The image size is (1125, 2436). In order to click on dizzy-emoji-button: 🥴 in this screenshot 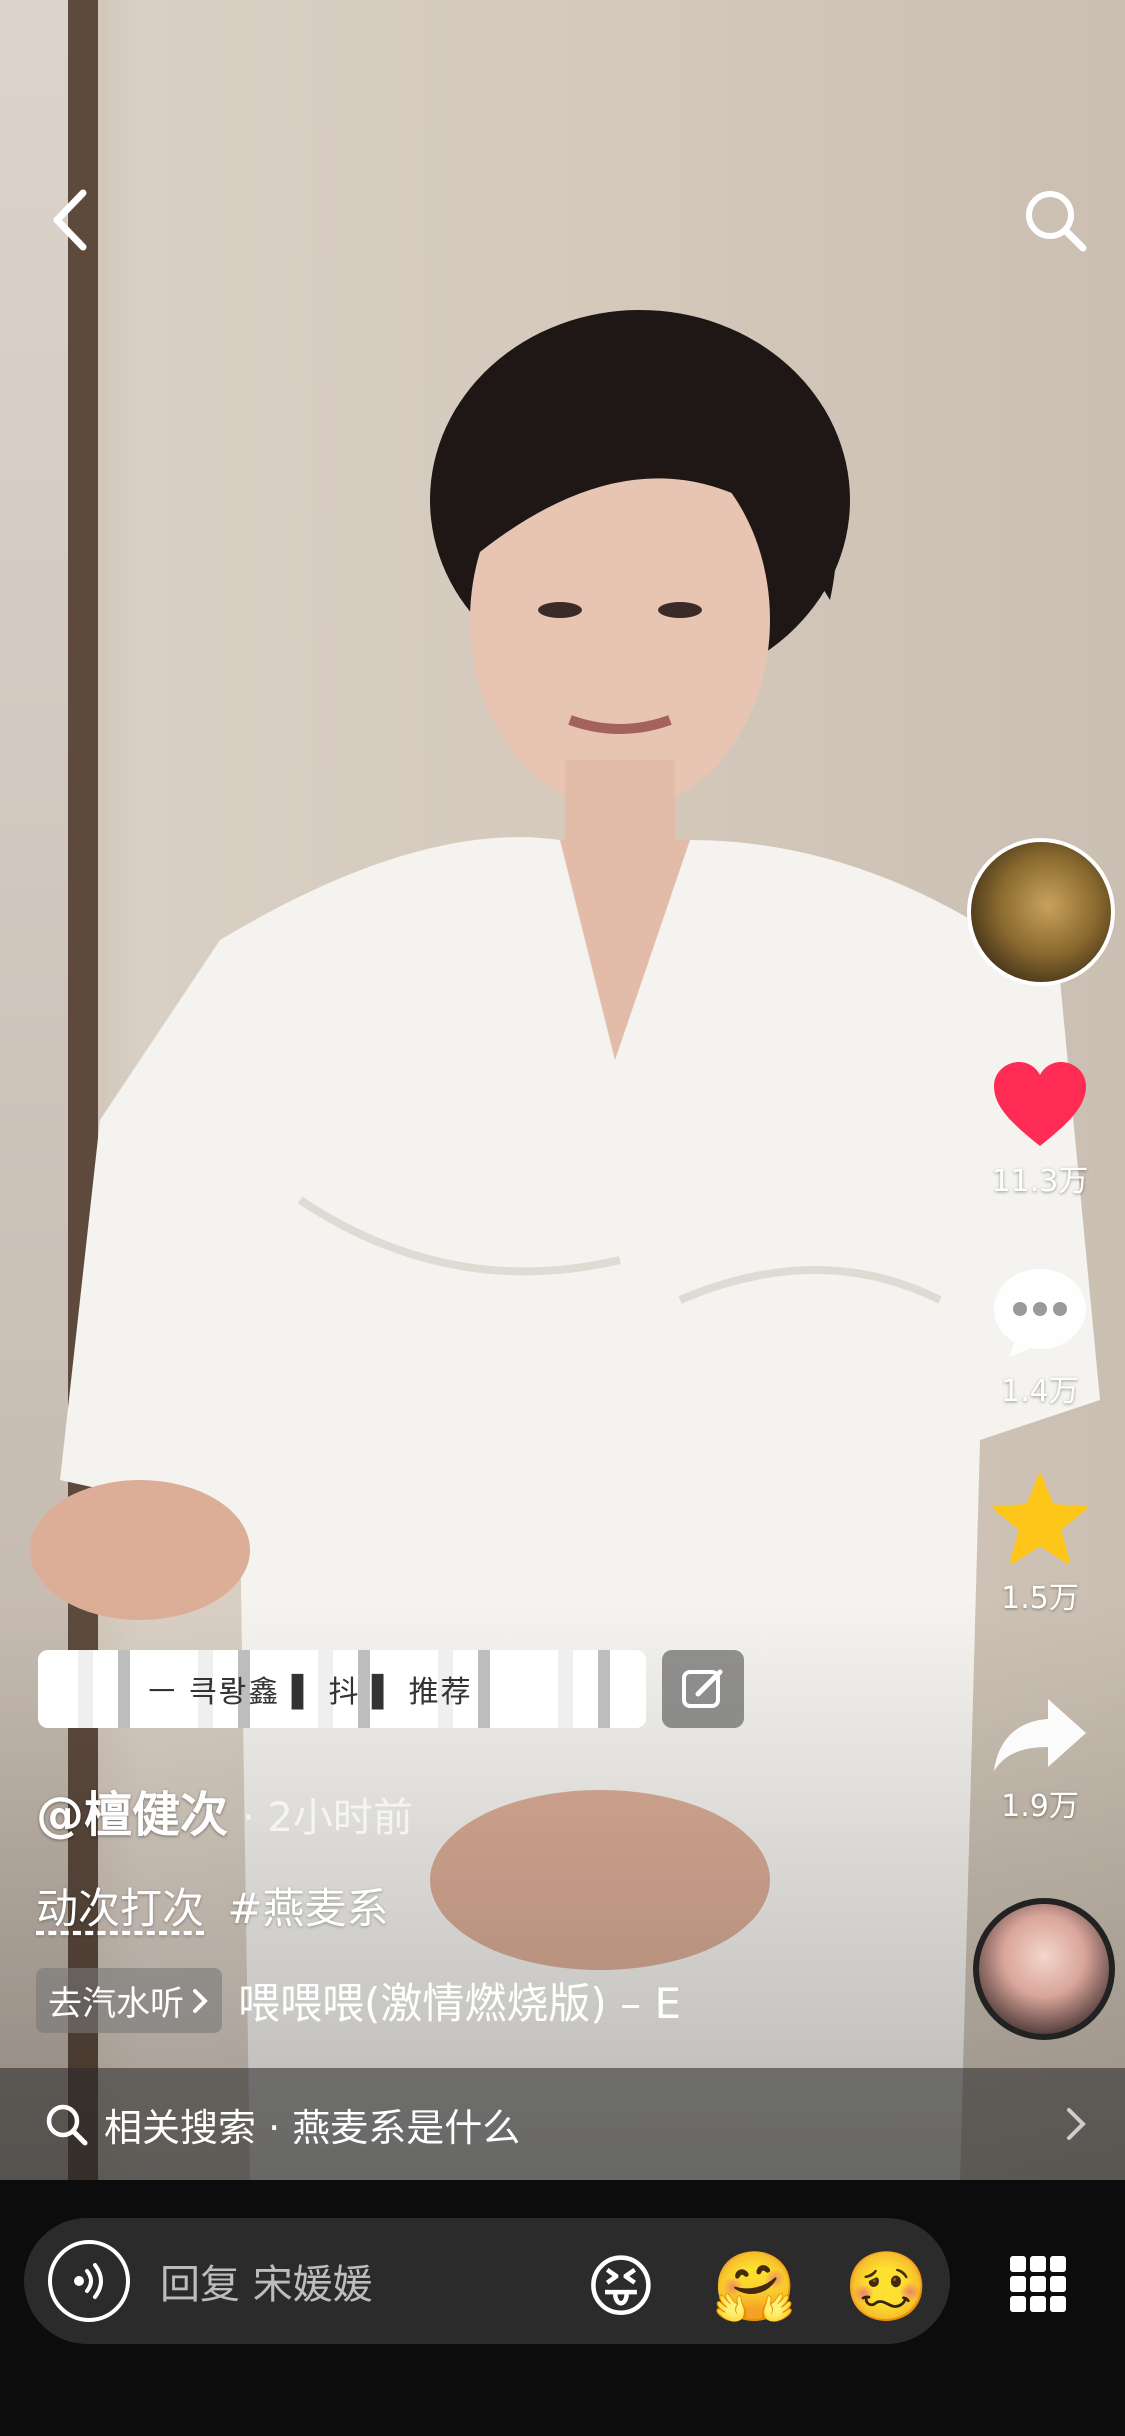, I will do `click(886, 2288)`.